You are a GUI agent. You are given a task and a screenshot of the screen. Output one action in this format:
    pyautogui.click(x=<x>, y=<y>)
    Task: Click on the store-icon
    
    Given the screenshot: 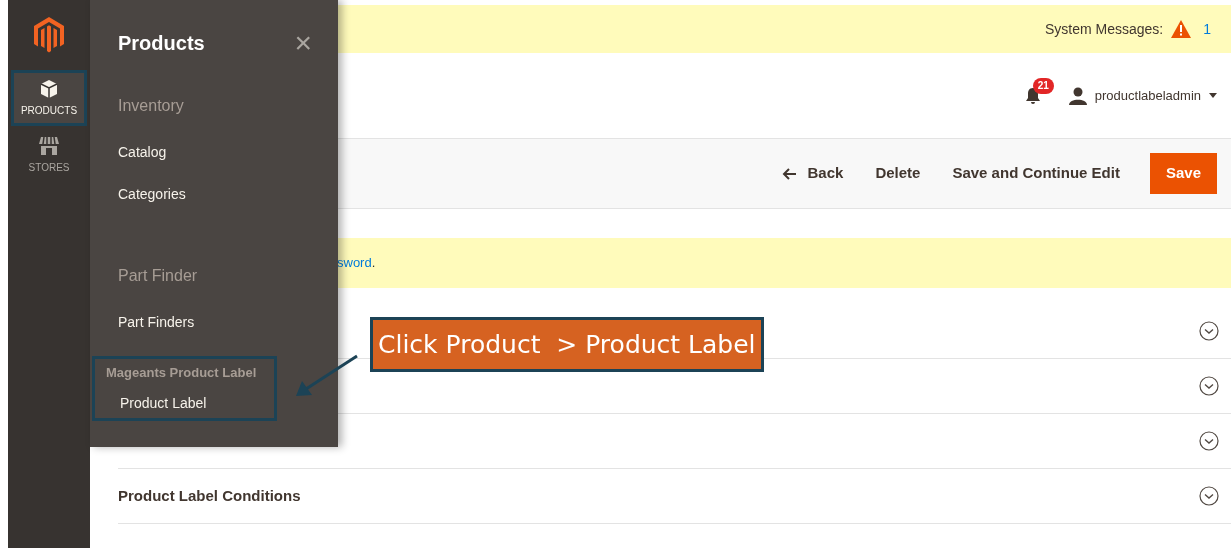 What is the action you would take?
    pyautogui.click(x=49, y=145)
    